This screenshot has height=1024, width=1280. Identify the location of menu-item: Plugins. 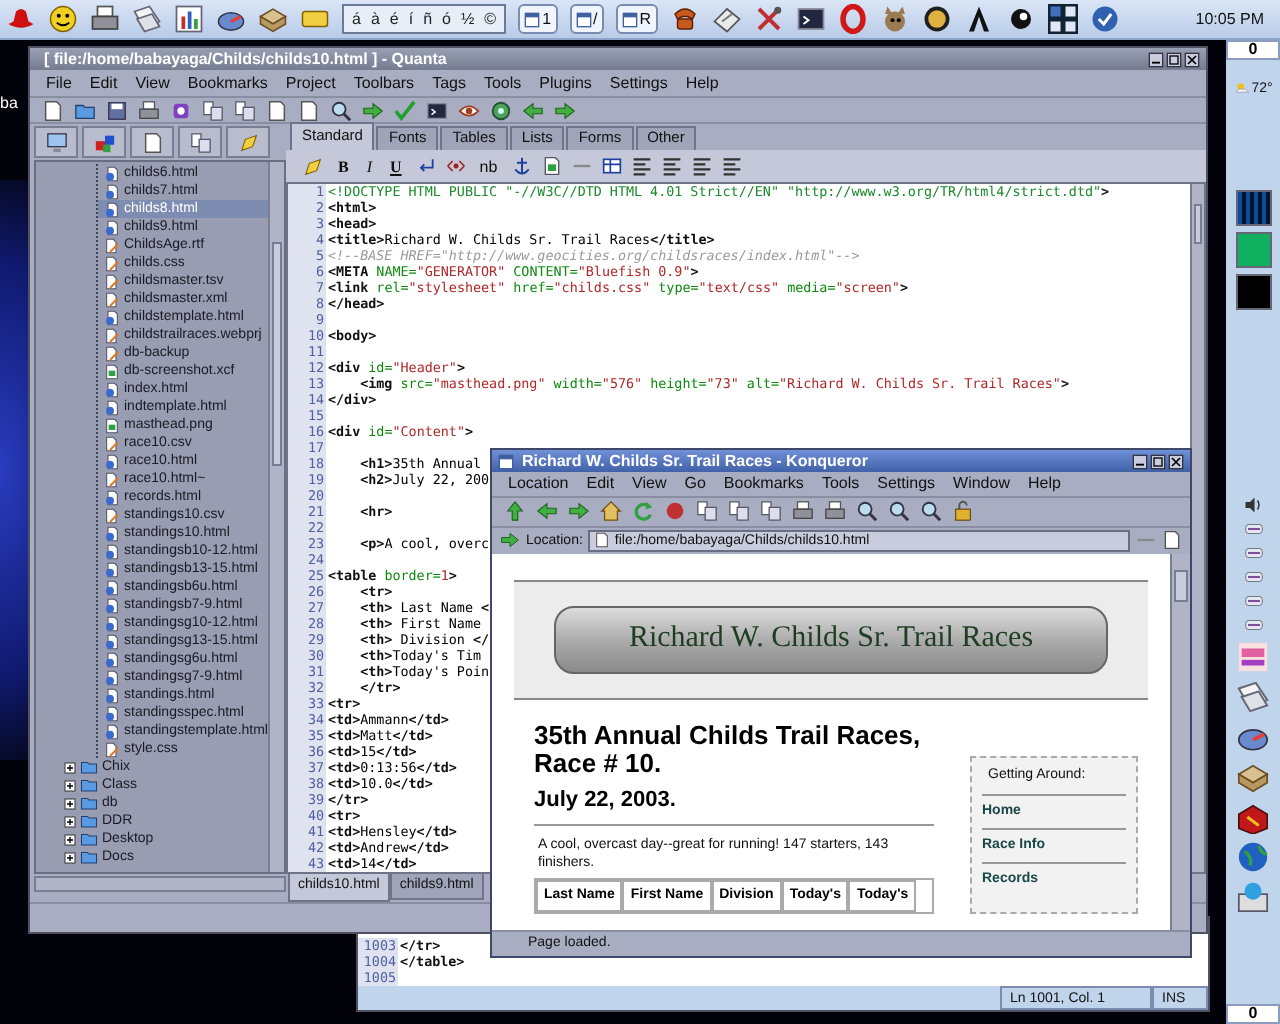
(565, 82).